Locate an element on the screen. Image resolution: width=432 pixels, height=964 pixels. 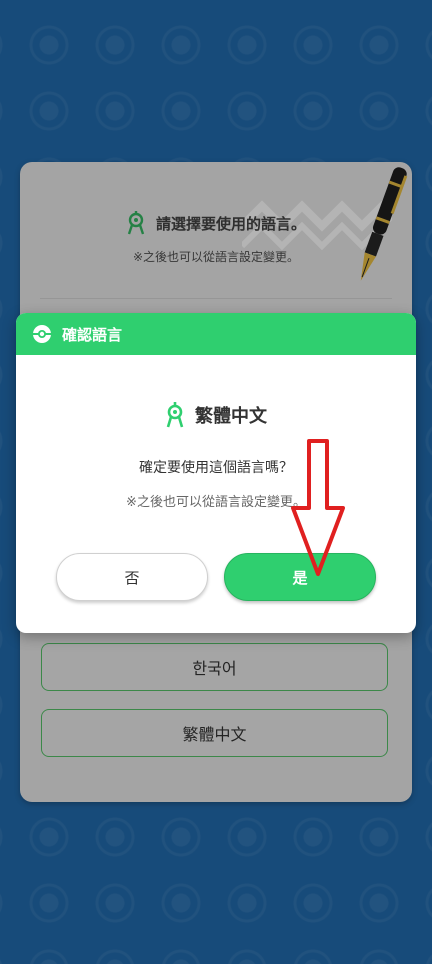
yes-button: 是 is located at coordinates (300, 577).